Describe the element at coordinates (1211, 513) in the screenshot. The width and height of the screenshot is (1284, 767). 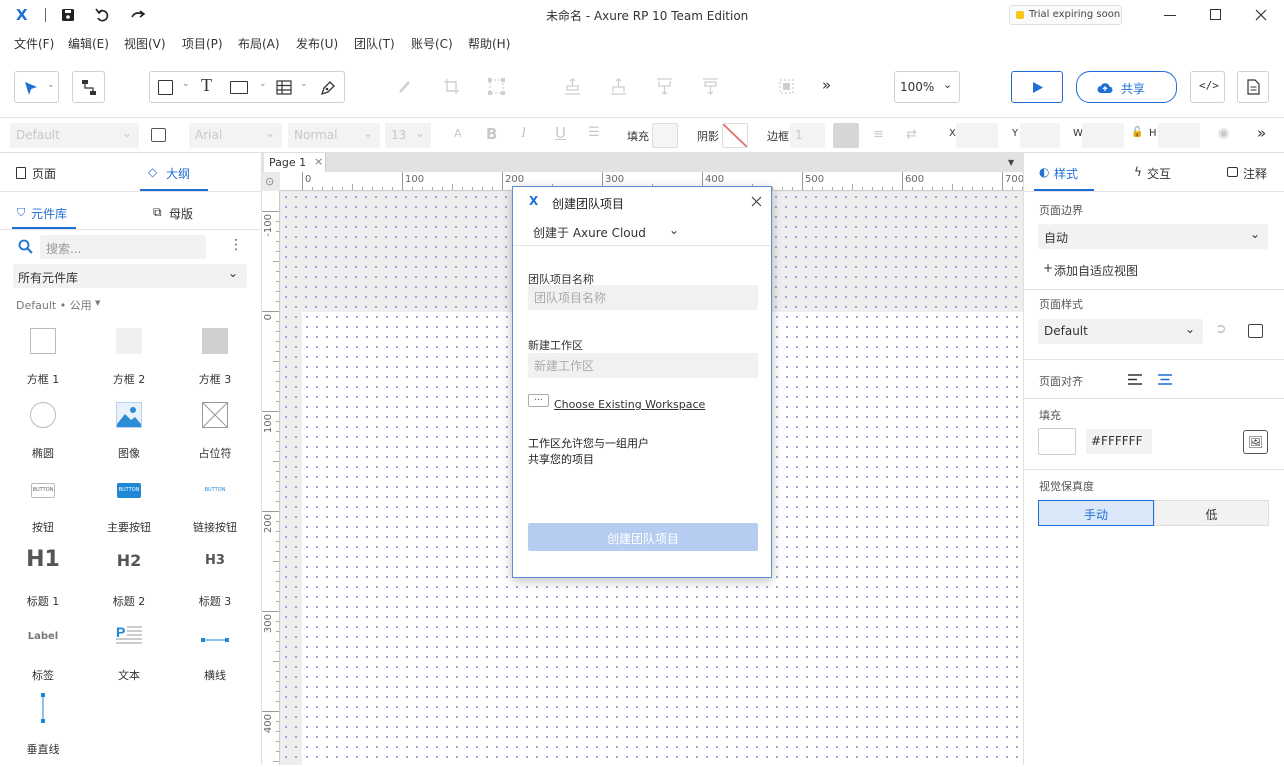
I see `fidelity-low-button: 低` at that location.